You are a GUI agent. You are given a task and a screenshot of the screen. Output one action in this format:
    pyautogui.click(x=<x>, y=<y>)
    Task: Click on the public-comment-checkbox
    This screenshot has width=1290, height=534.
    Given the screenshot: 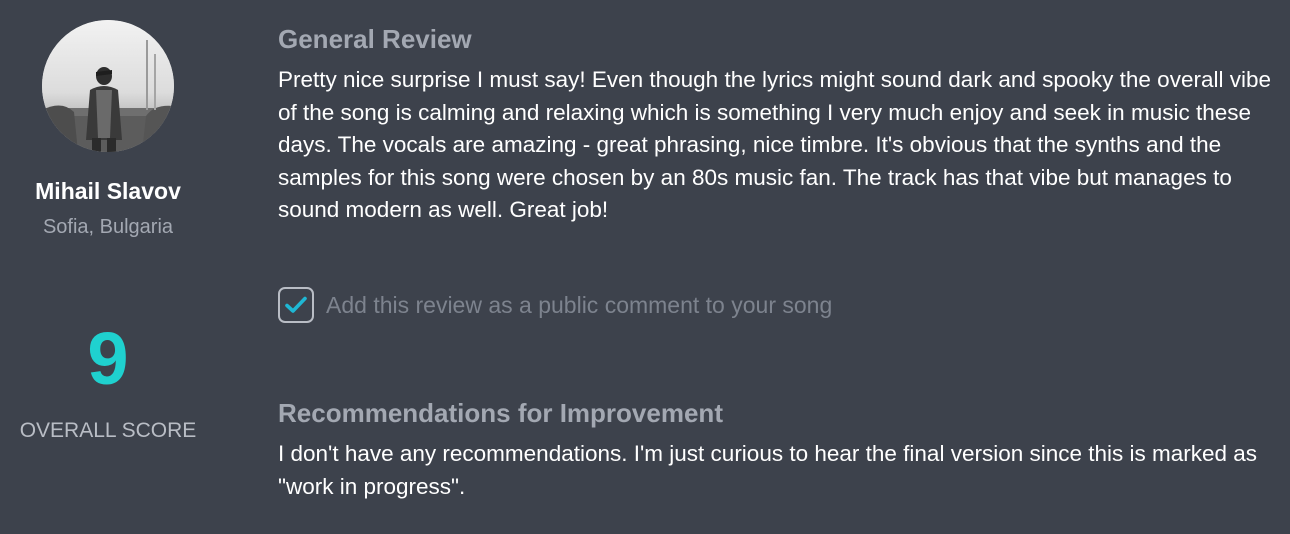 What is the action you would take?
    pyautogui.click(x=296, y=305)
    